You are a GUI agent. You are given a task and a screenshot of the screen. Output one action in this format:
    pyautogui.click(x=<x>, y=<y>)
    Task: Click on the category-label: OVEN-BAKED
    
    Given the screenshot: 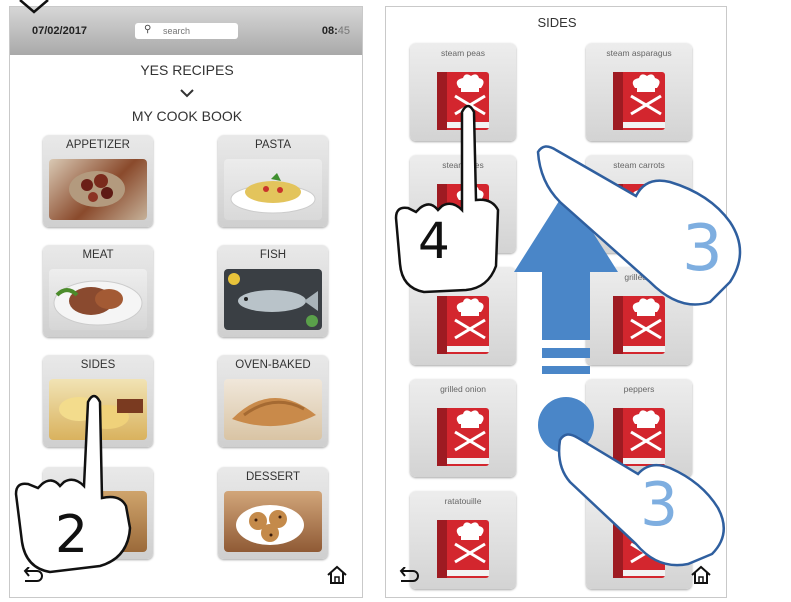 What is the action you would take?
    pyautogui.click(x=273, y=365)
    